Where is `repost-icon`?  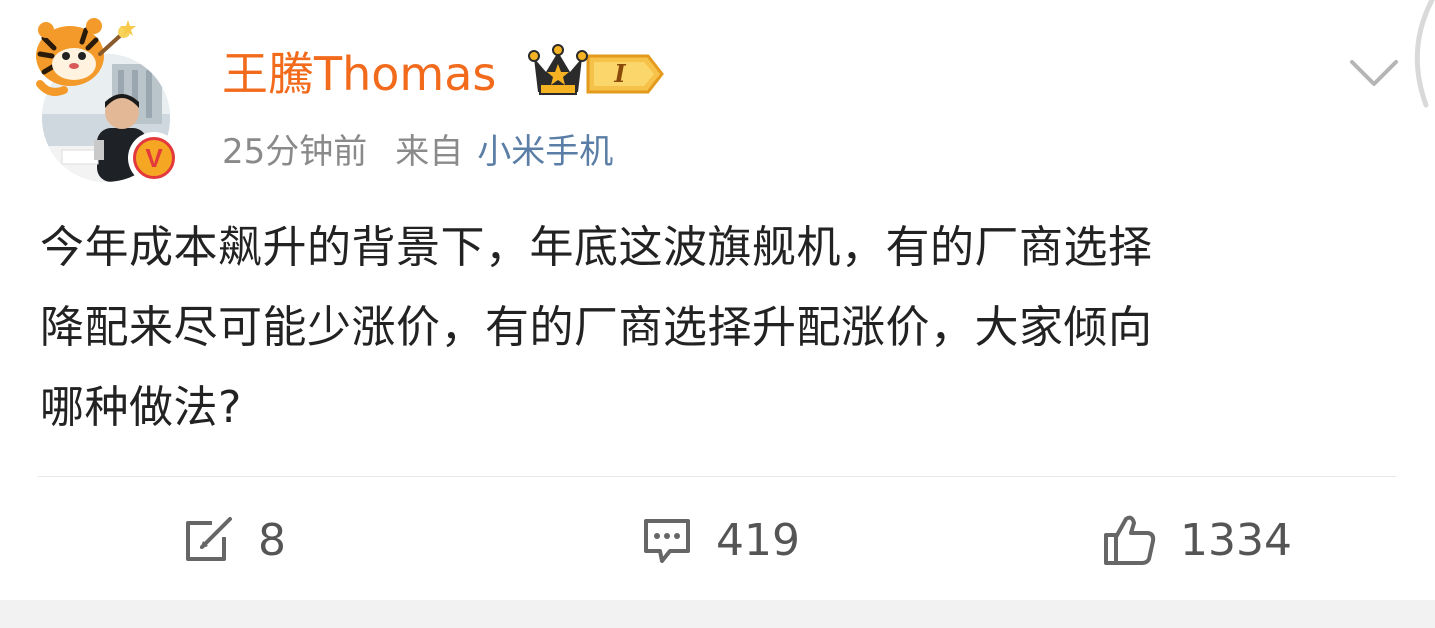 repost-icon is located at coordinates (209, 540).